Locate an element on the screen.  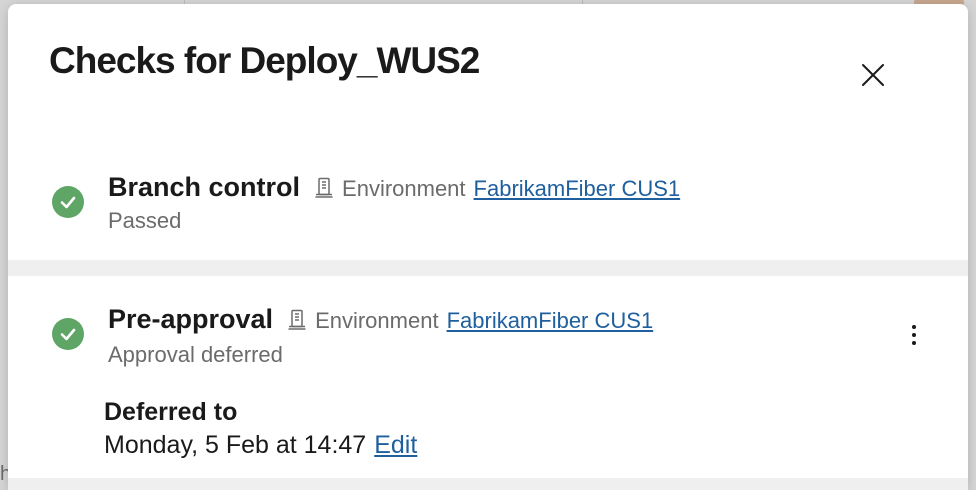
more-actions-button is located at coordinates (914, 335).